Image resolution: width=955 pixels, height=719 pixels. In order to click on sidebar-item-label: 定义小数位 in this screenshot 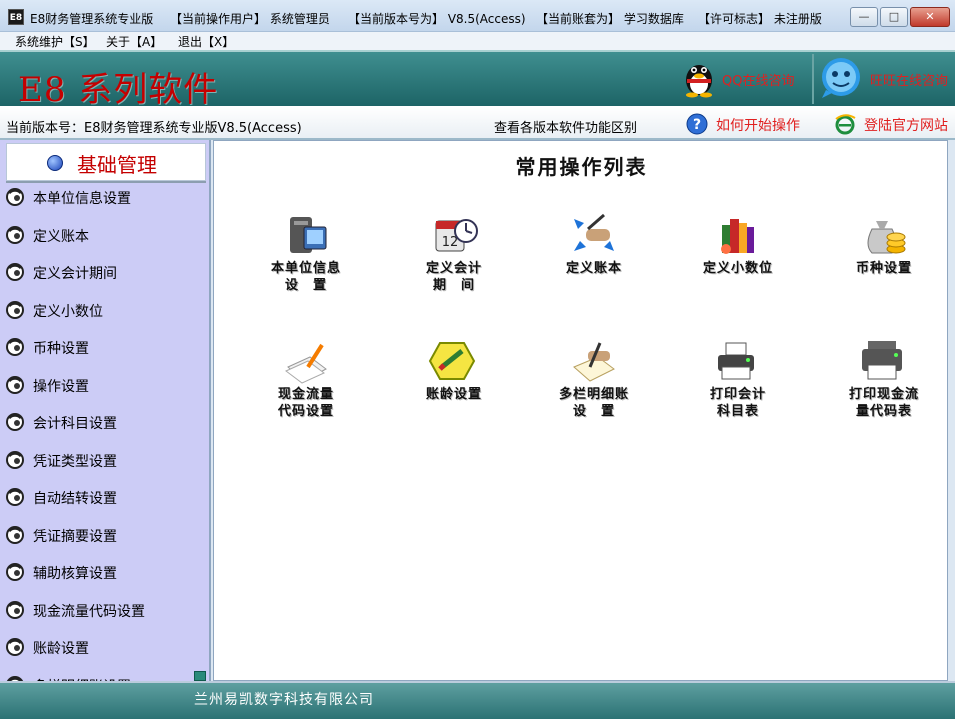, I will do `click(68, 311)`.